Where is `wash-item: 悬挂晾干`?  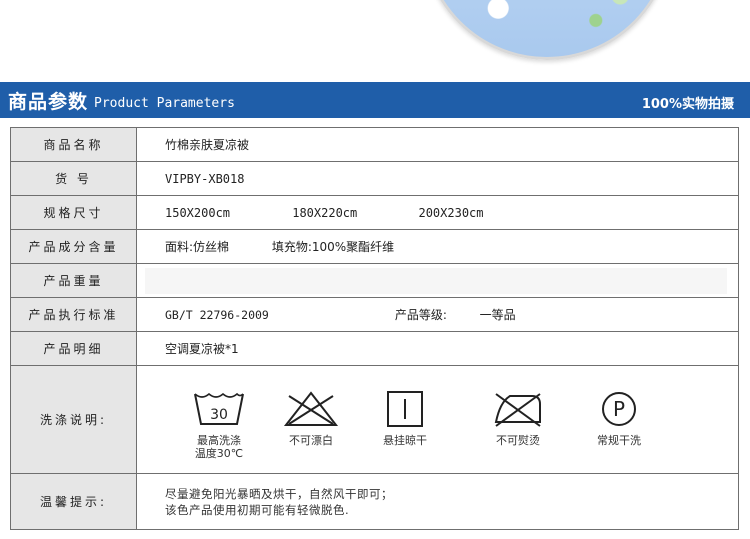 wash-item: 悬挂晾干 is located at coordinates (405, 418).